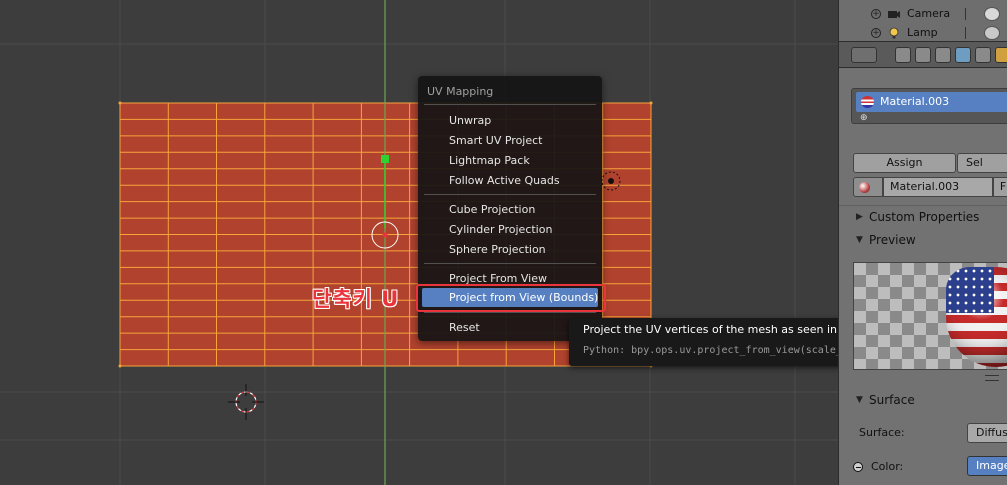 The height and width of the screenshot is (485, 1007). What do you see at coordinates (510, 120) in the screenshot?
I see `menu-item-unwrap: Unwrap` at bounding box center [510, 120].